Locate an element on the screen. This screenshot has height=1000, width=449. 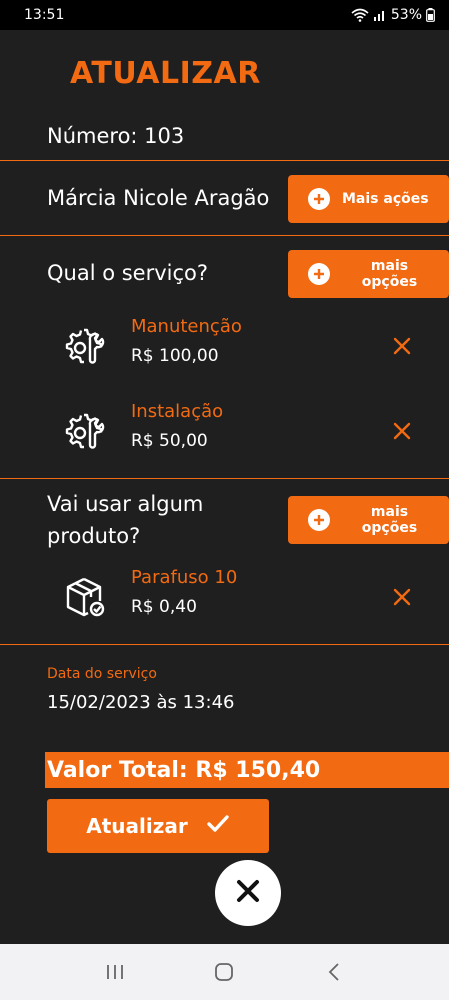
back-button is located at coordinates (334, 972).